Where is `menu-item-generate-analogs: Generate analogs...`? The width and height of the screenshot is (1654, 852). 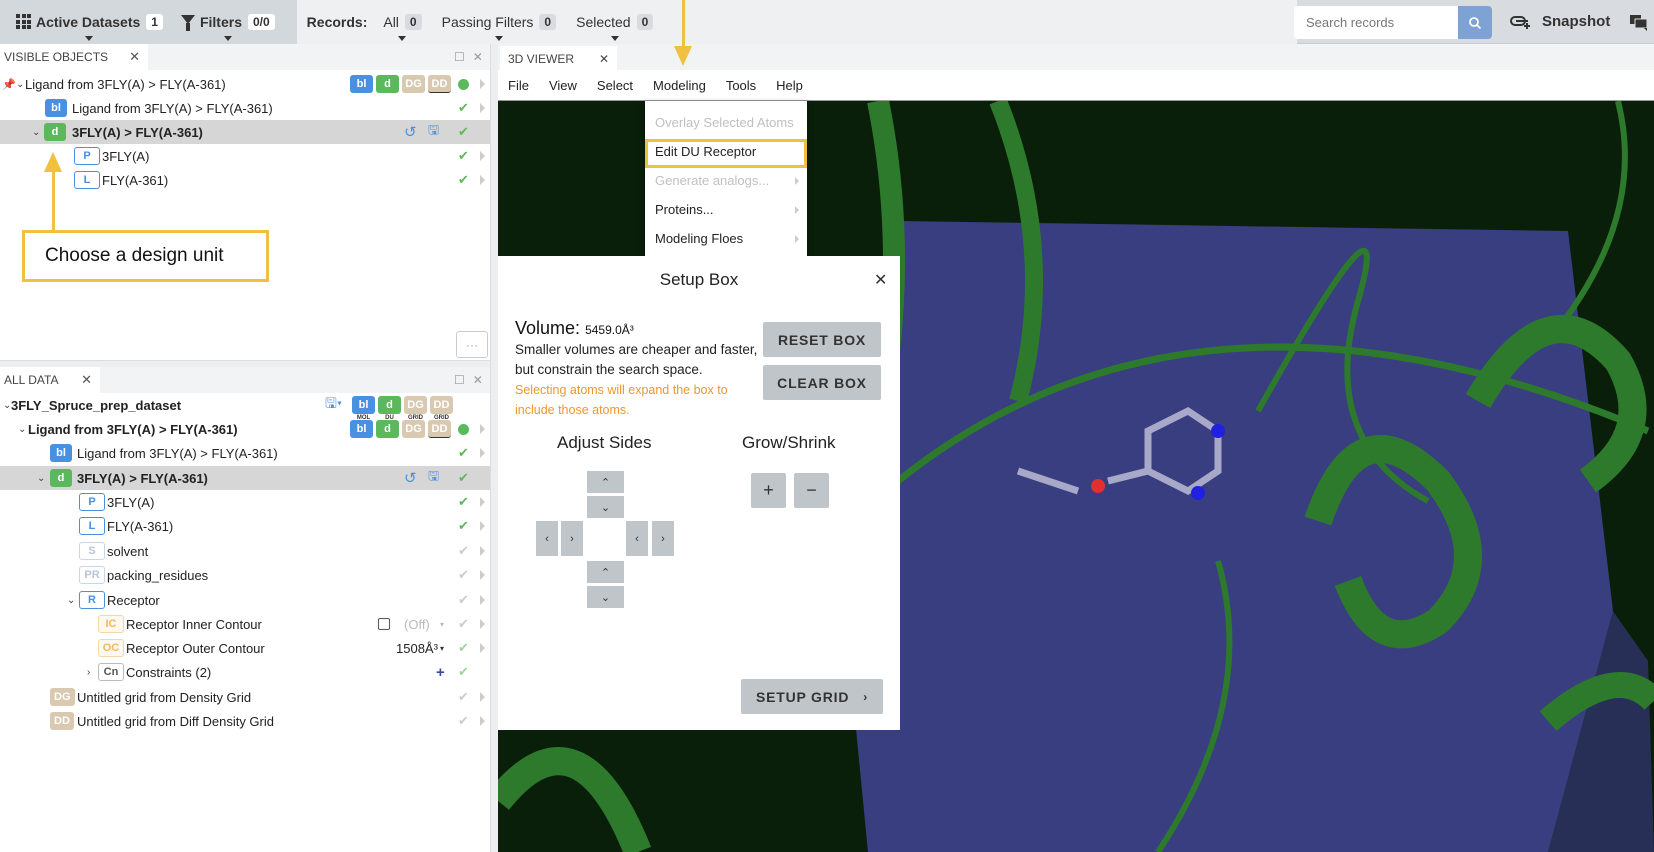 menu-item-generate-analogs: Generate analogs... is located at coordinates (712, 180).